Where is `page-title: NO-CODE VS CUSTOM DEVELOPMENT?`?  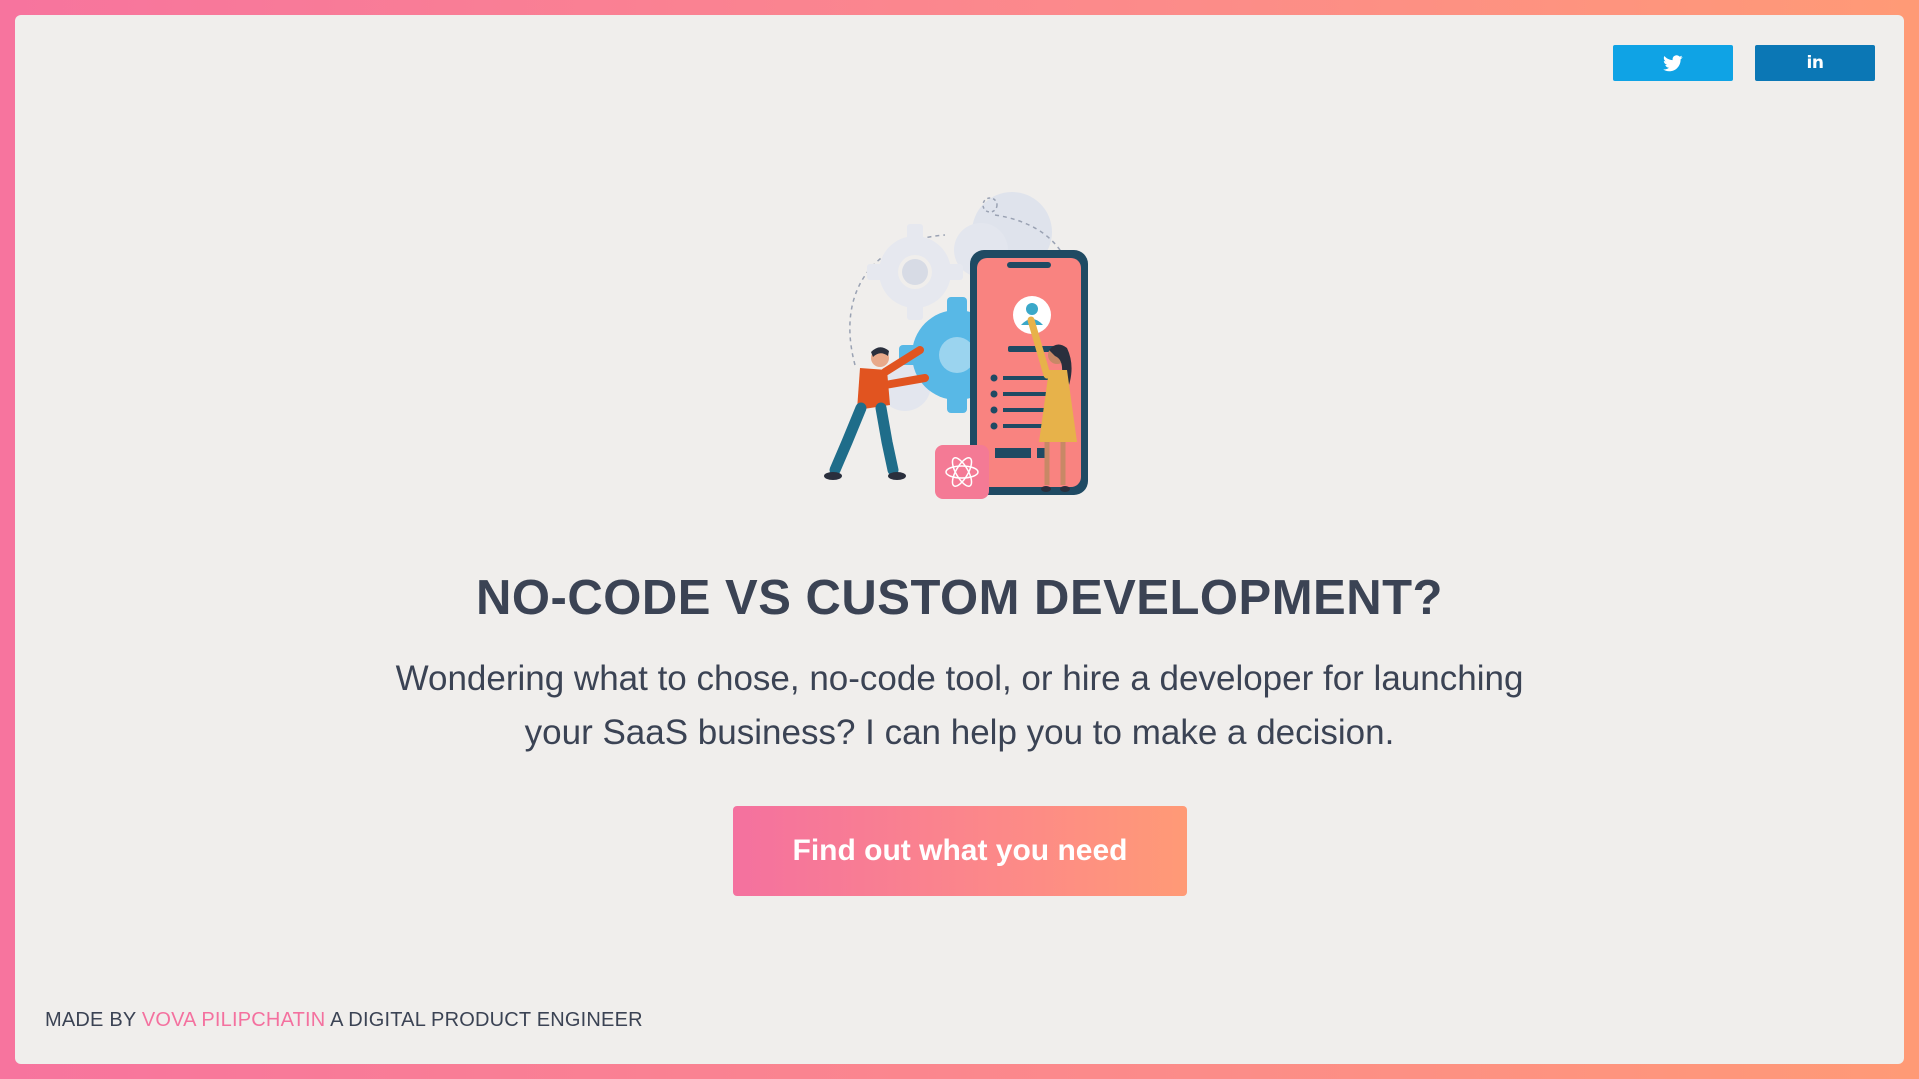 page-title: NO-CODE VS CUSTOM DEVELOPMENT? is located at coordinates (959, 598).